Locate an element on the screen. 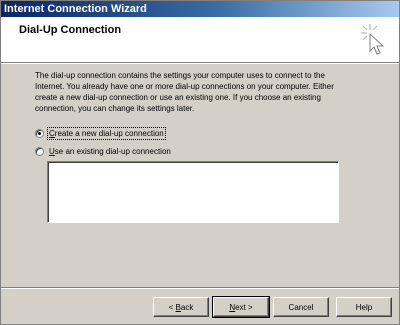  use-existing-label: Use an existing dial-up connection is located at coordinates (110, 151).